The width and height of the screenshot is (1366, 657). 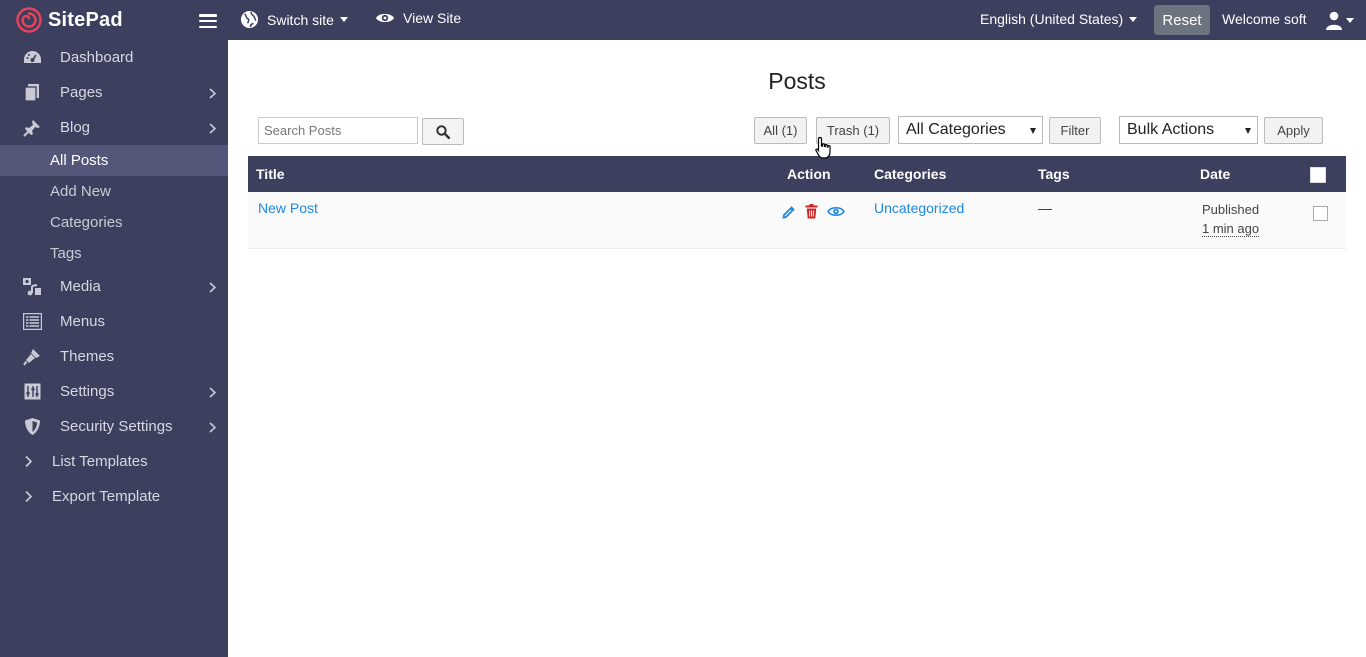 I want to click on sidebar-item-list-templates: List Templates, so click(x=114, y=461).